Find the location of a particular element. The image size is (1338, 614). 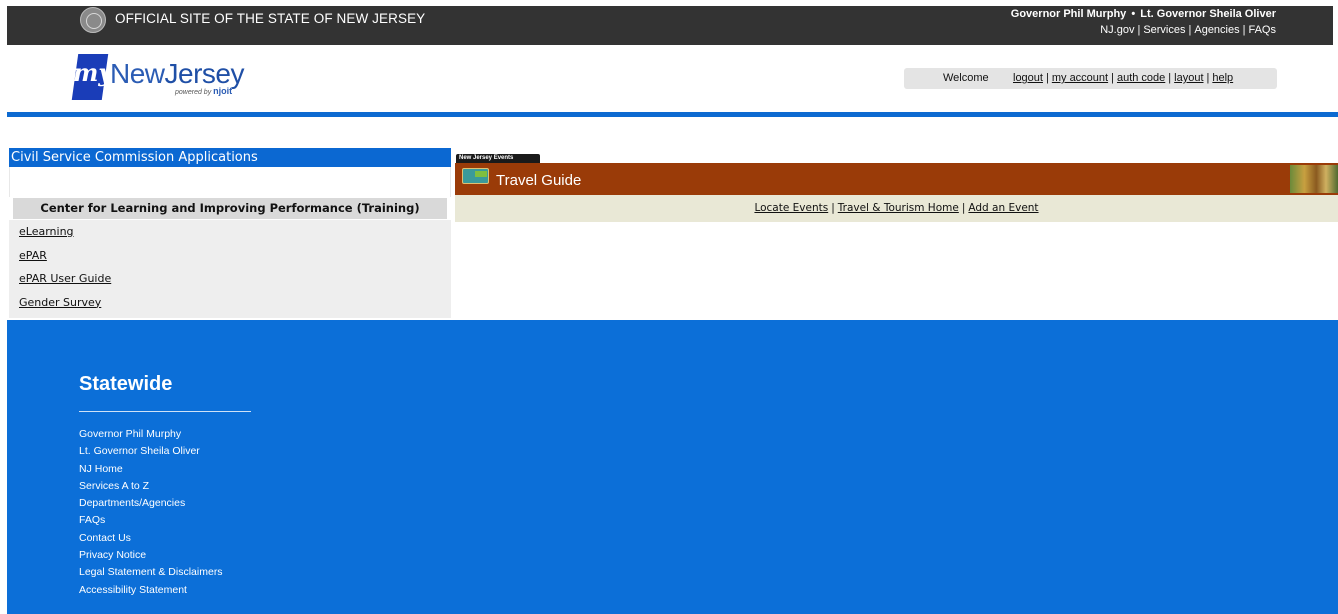

help-link: help is located at coordinates (1222, 78).